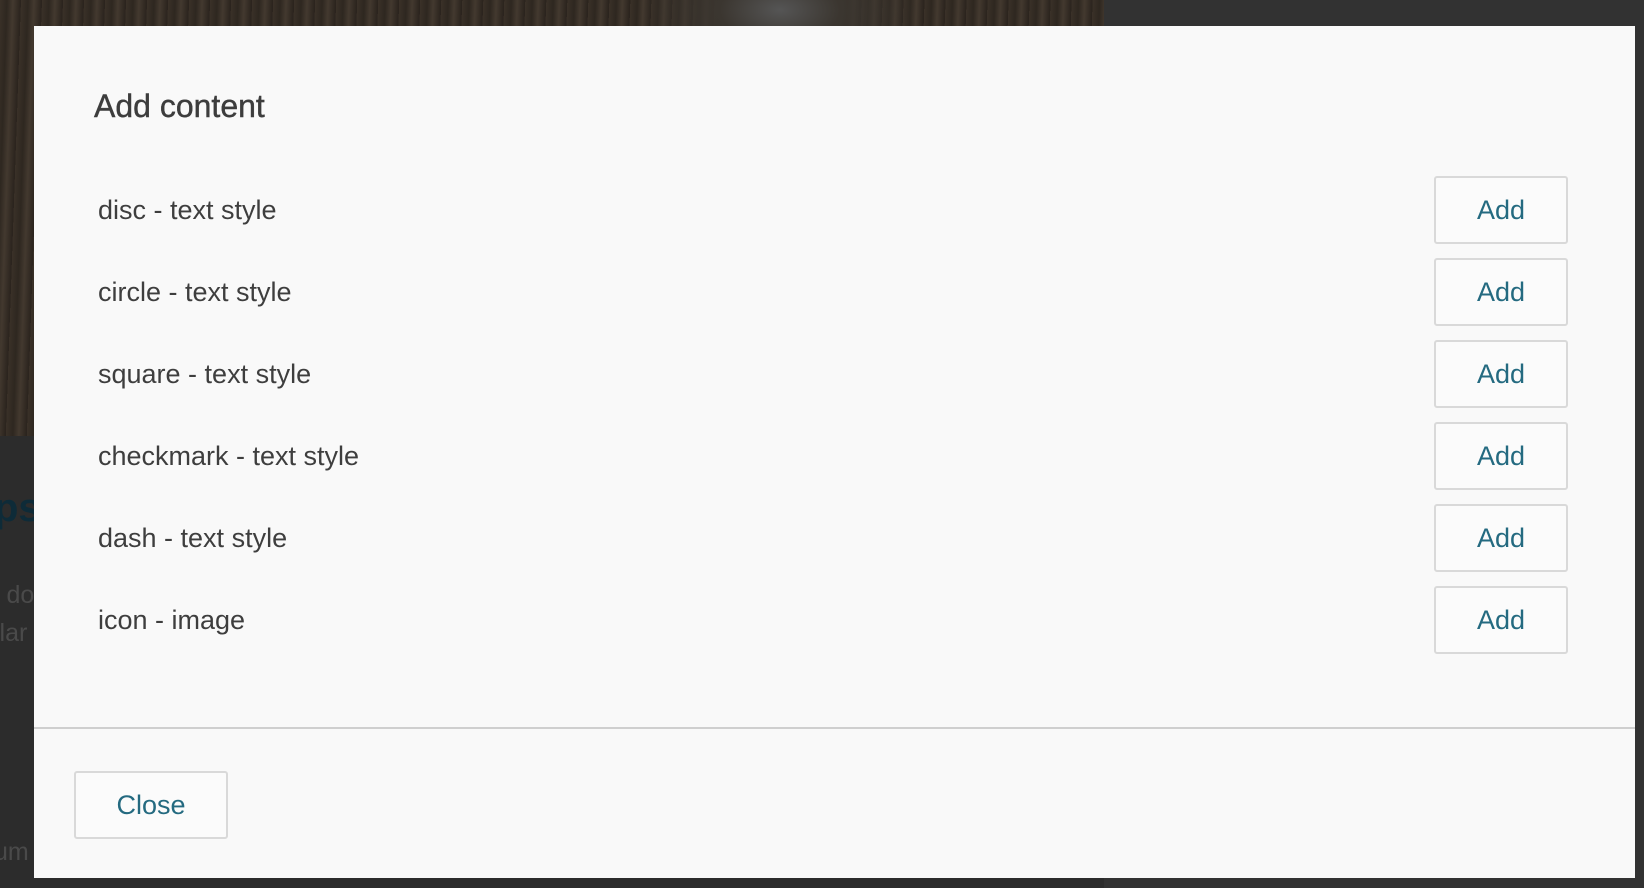  I want to click on content-option-label: circle - text style, so click(195, 291).